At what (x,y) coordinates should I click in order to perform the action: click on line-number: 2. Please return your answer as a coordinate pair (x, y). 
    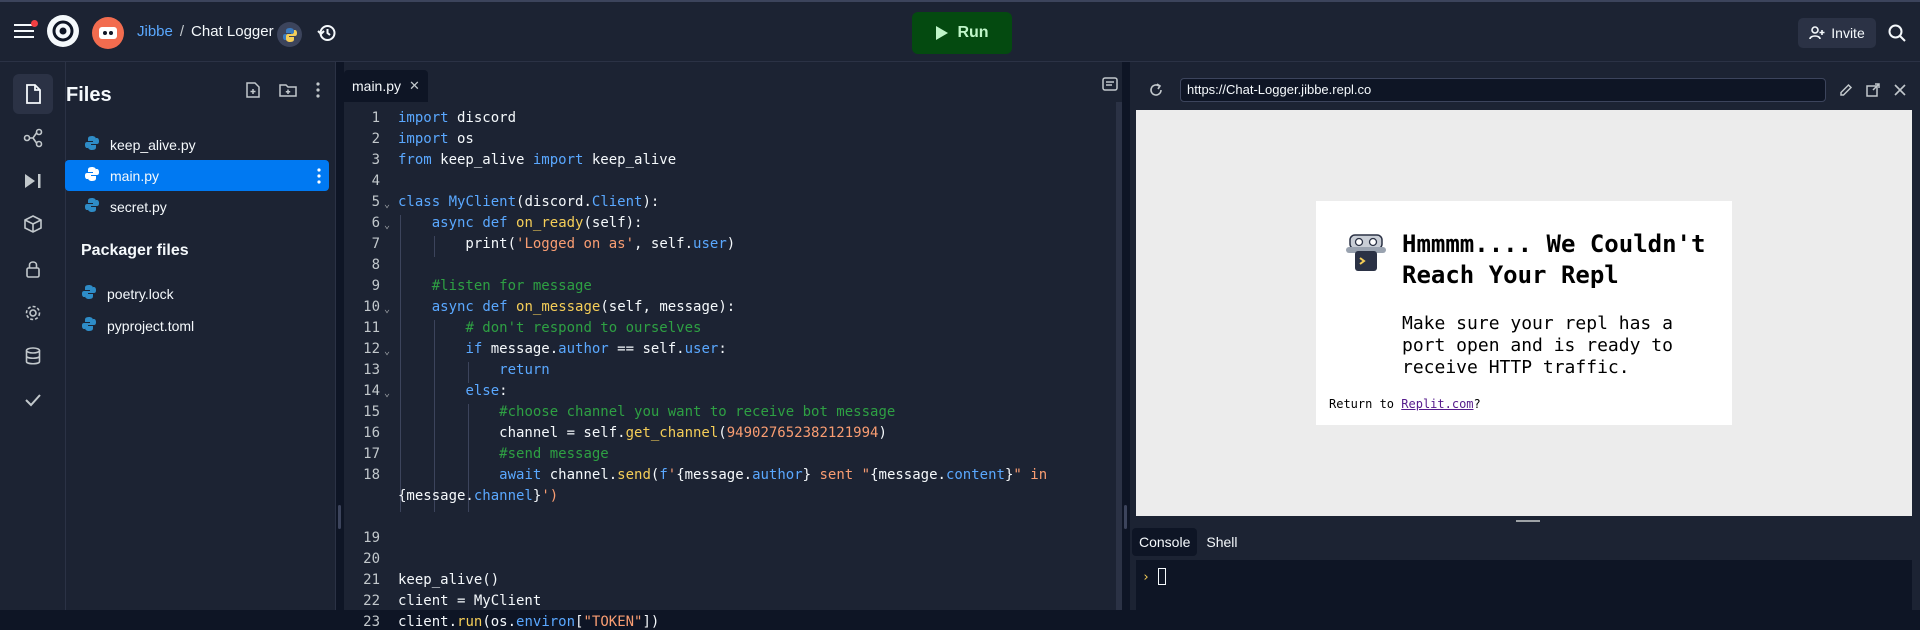
    Looking at the image, I should click on (375, 139).